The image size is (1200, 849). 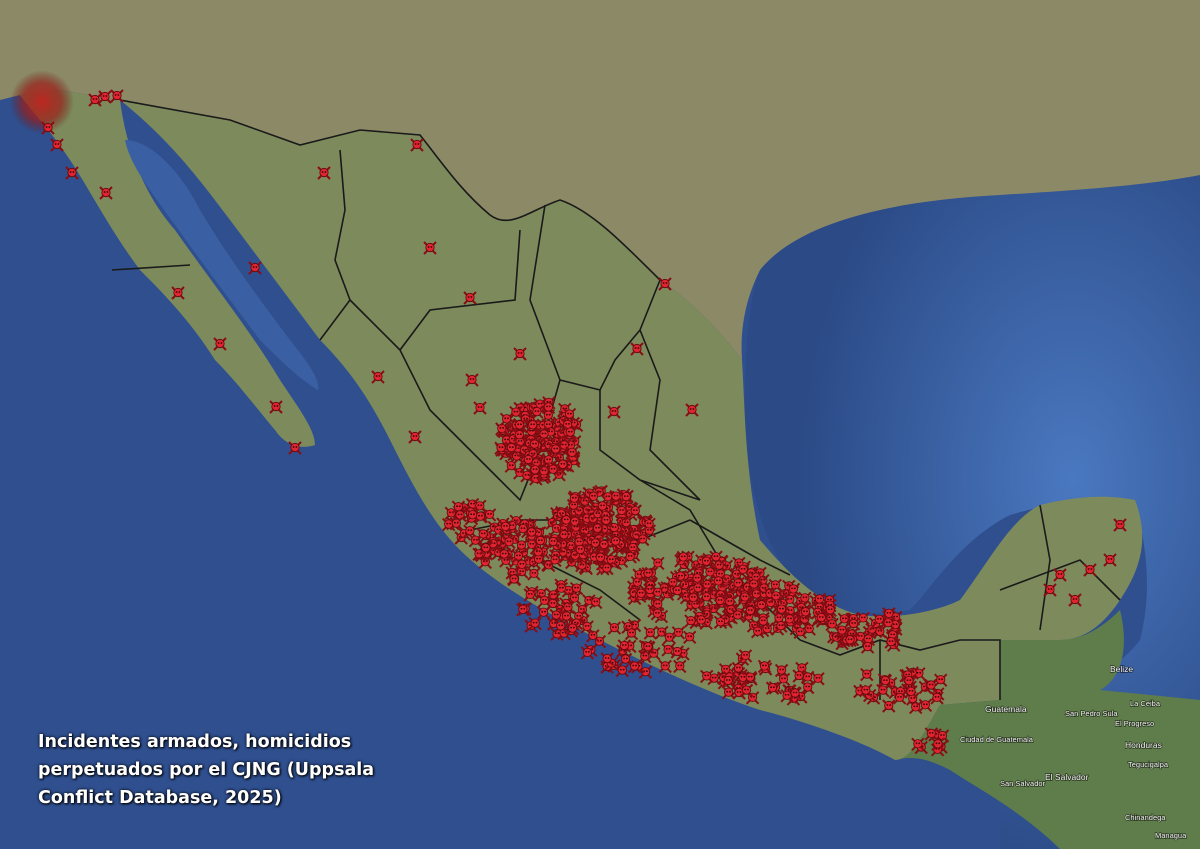 What do you see at coordinates (1148, 764) in the screenshot?
I see `place-label-tegucigalpa: Tegucigalpa` at bounding box center [1148, 764].